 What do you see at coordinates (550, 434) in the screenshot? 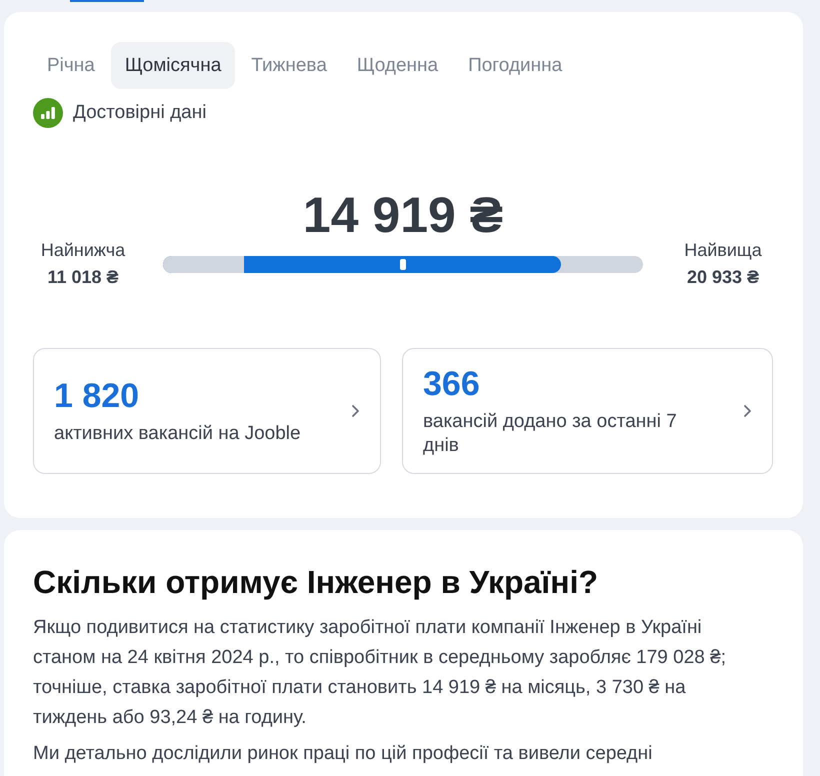
I see `stat-label: вакансій додано за останні 7 днів` at bounding box center [550, 434].